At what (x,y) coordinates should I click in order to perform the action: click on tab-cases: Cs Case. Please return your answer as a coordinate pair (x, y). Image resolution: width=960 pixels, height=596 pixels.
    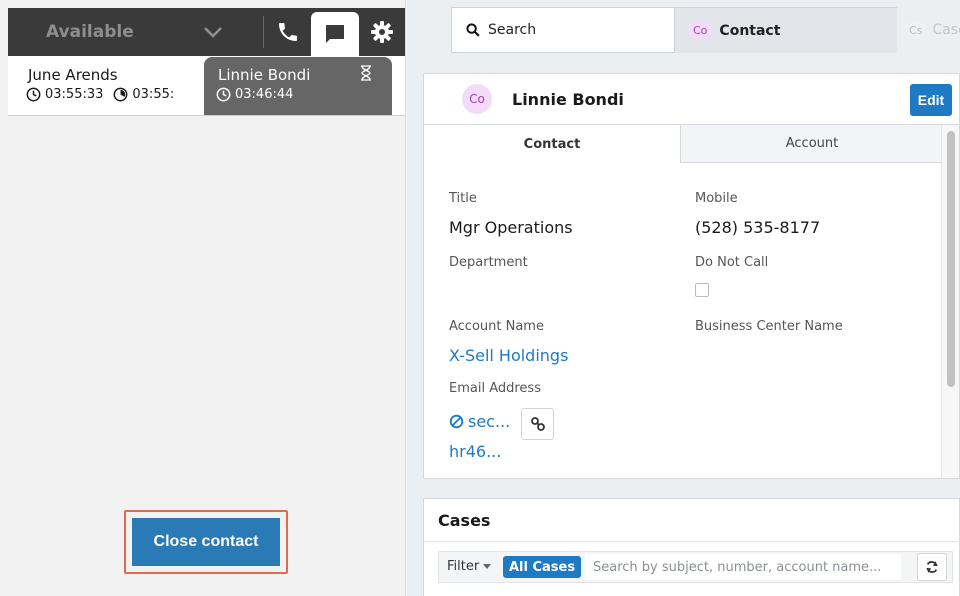
    Looking at the image, I should click on (928, 30).